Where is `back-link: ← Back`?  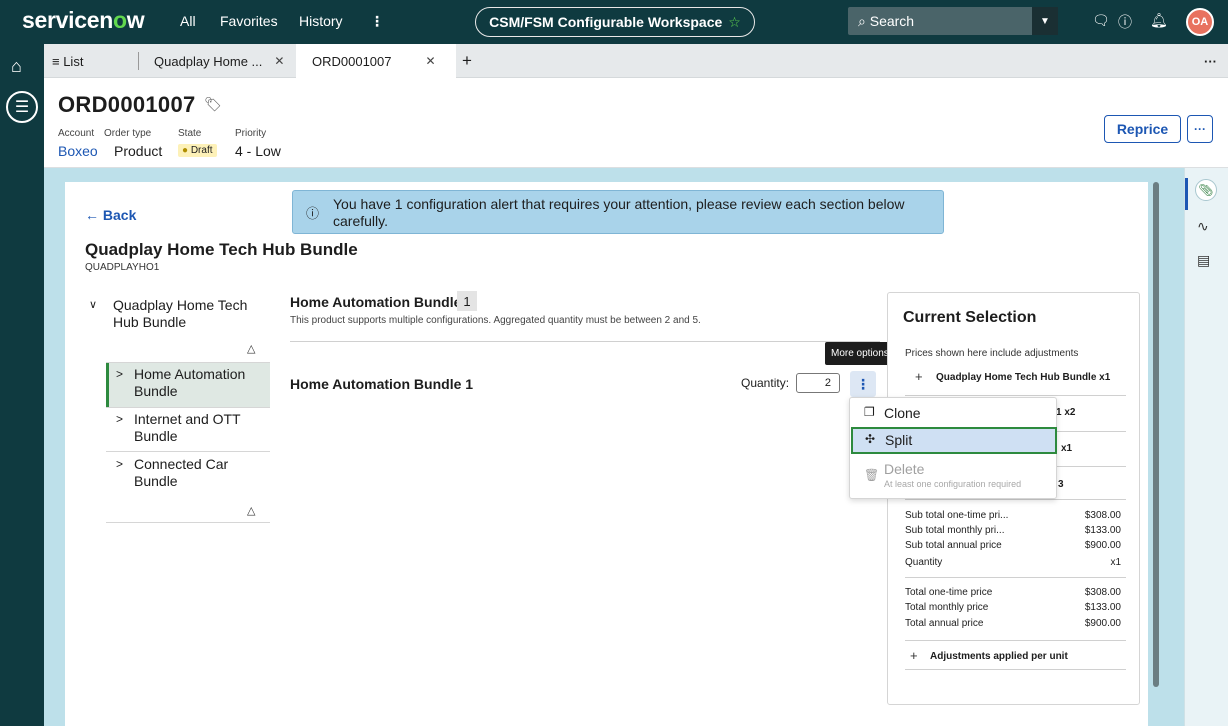
back-link: ← Back is located at coordinates (110, 215).